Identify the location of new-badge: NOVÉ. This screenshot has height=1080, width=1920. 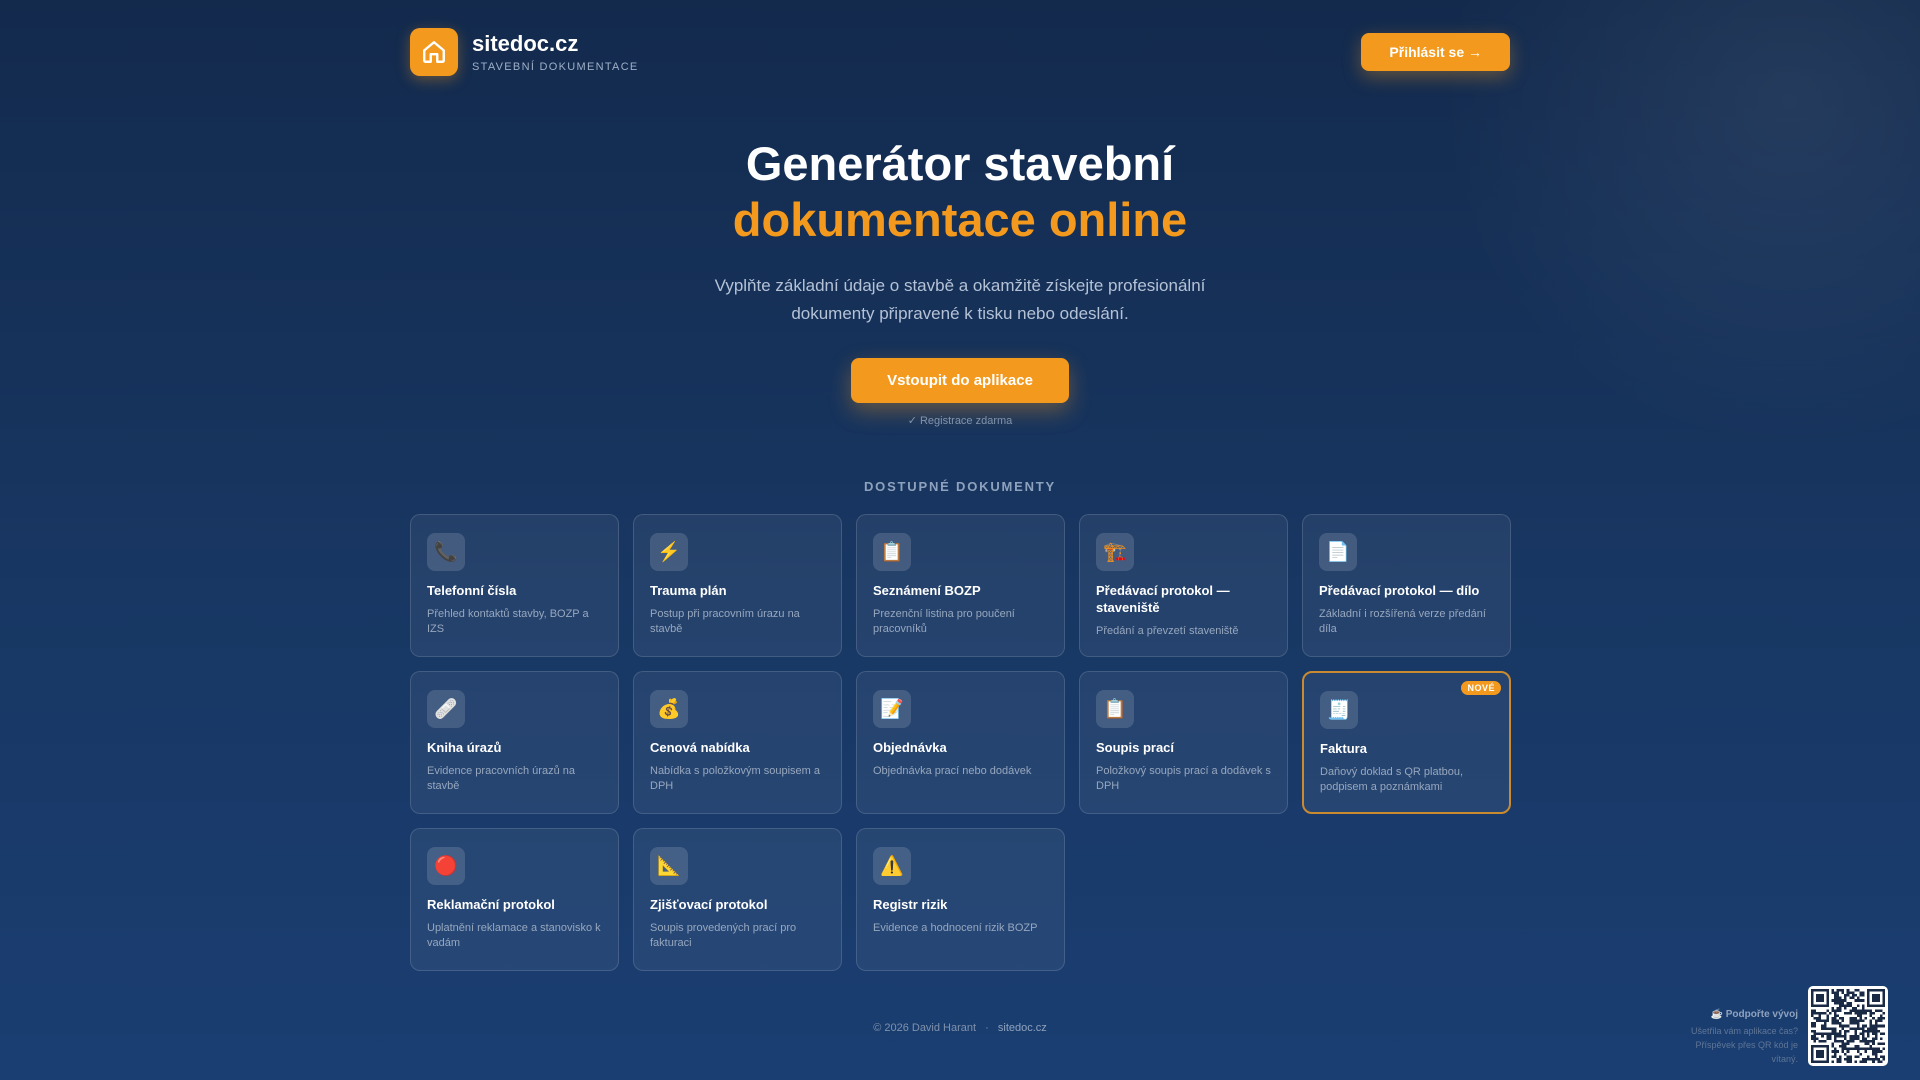
(1481, 688).